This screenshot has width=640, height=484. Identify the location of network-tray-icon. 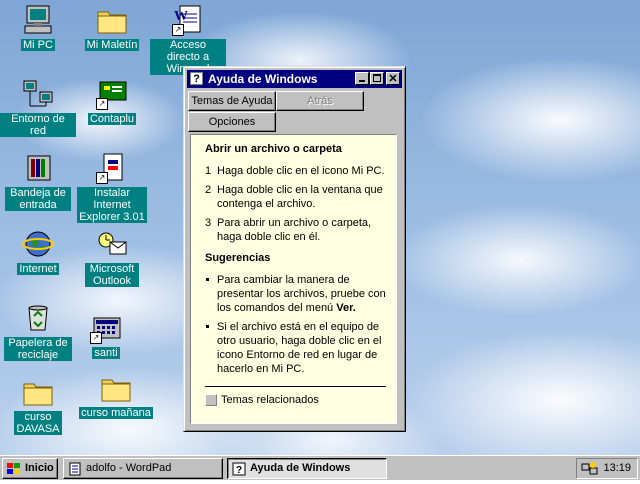
(590, 472).